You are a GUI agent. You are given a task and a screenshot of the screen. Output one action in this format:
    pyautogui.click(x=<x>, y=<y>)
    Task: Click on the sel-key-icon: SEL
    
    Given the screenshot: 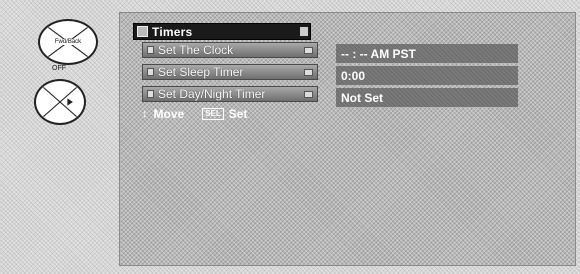 What is the action you would take?
    pyautogui.click(x=213, y=114)
    